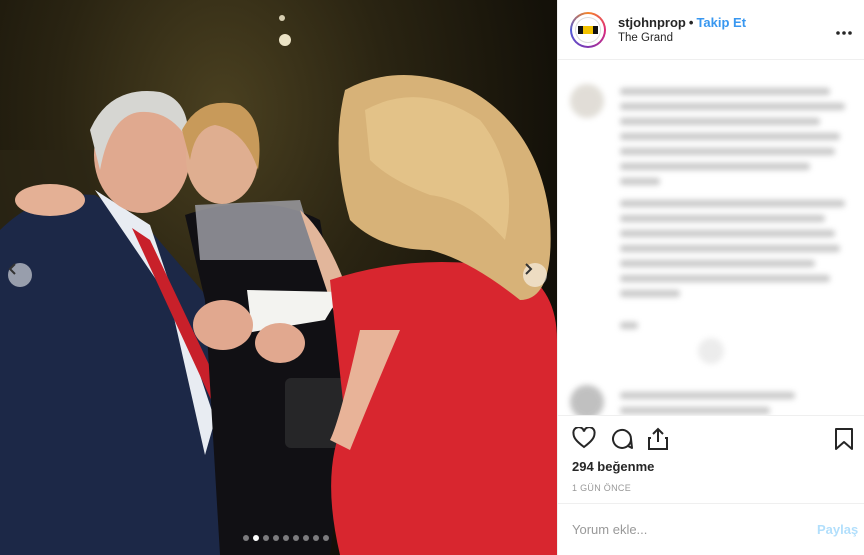 The image size is (864, 555). What do you see at coordinates (529, 269) in the screenshot?
I see `chevron-right-icon` at bounding box center [529, 269].